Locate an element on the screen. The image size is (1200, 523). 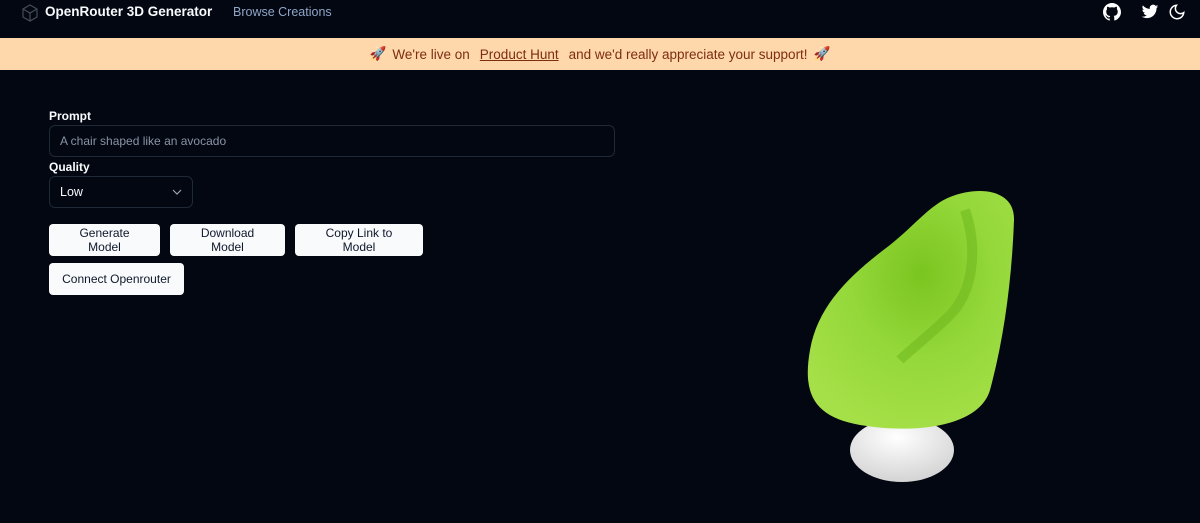
download-model-button: Download Model is located at coordinates (227, 240).